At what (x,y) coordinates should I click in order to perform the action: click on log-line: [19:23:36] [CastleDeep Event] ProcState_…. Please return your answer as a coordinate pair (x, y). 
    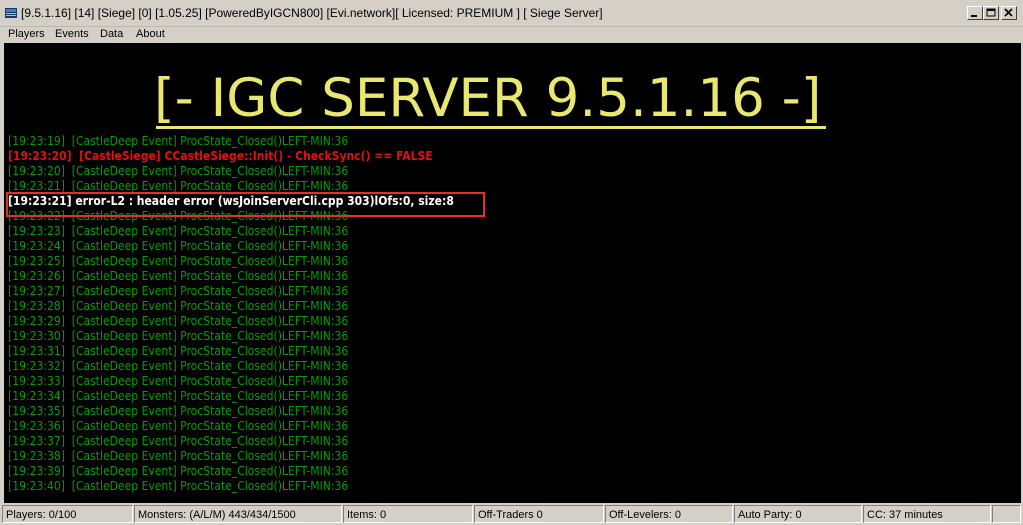
    Looking at the image, I should click on (178, 426).